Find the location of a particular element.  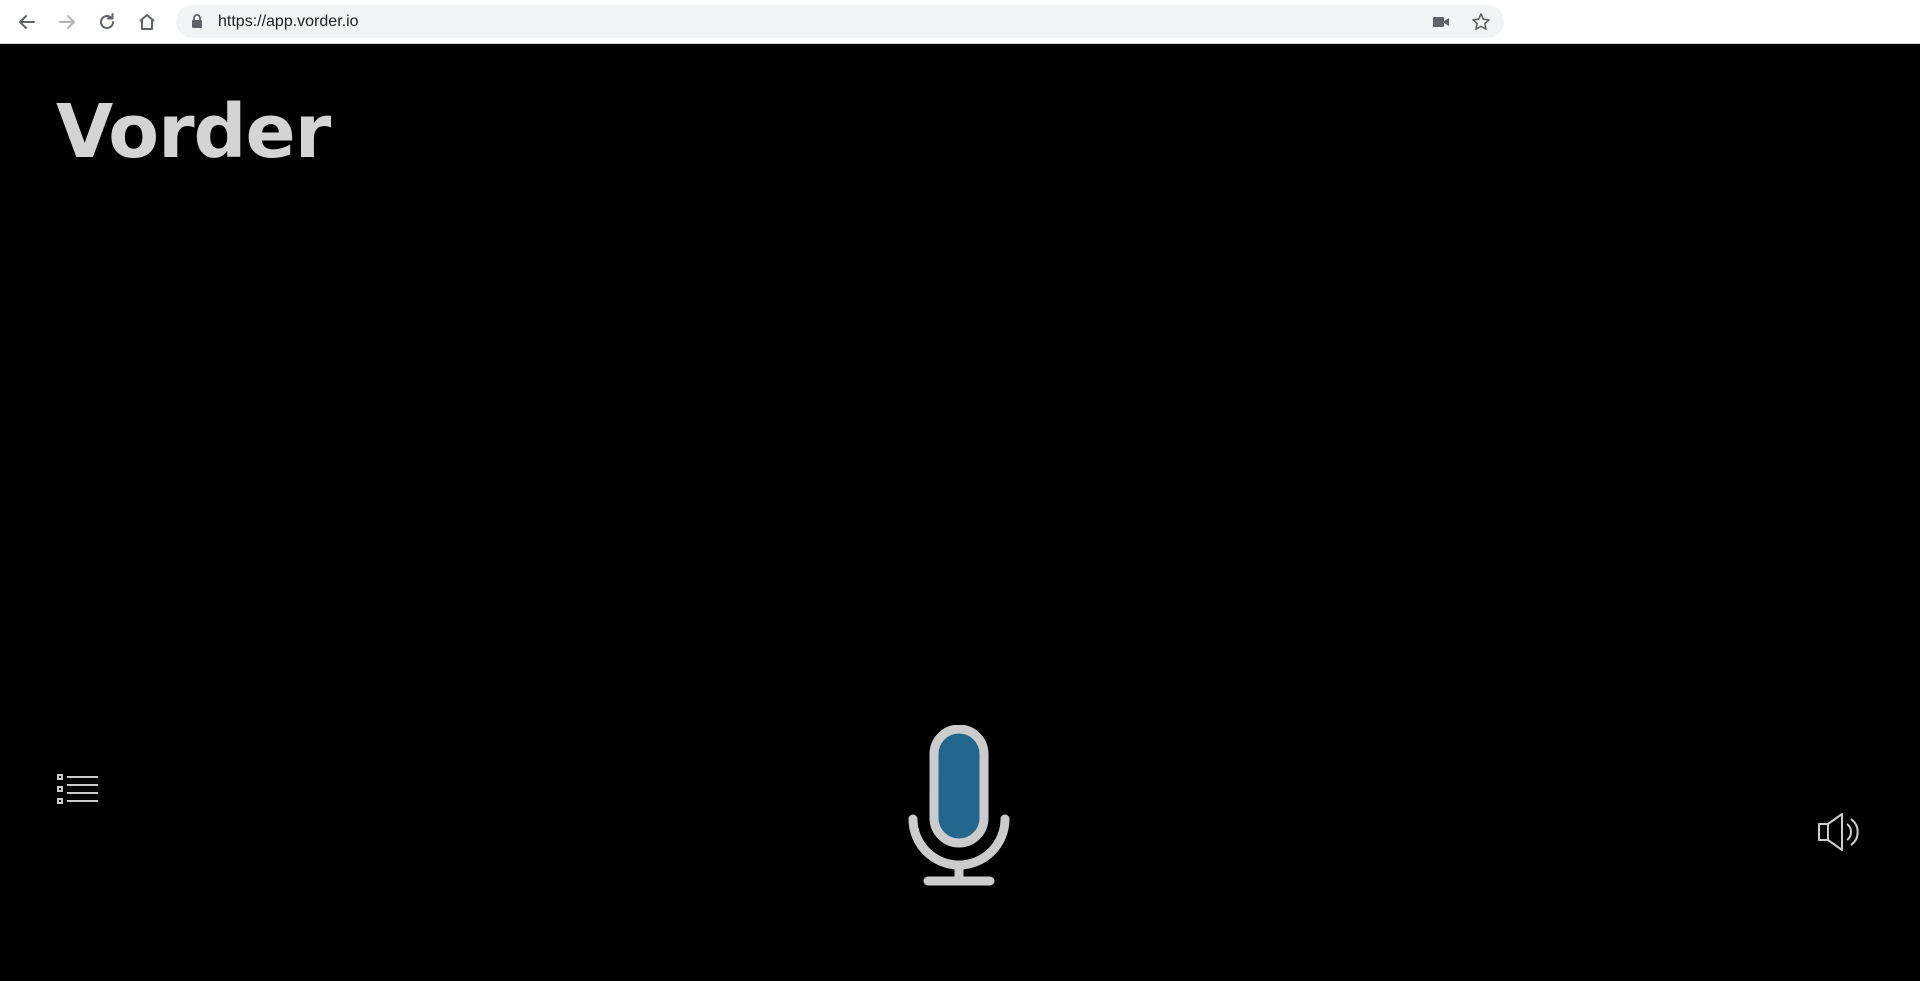

back-button is located at coordinates (27, 22).